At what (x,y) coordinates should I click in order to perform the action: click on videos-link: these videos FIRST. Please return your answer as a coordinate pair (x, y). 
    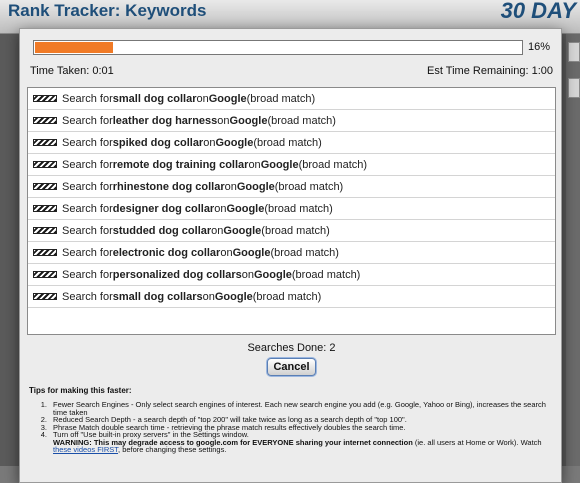
    Looking at the image, I should click on (85, 449).